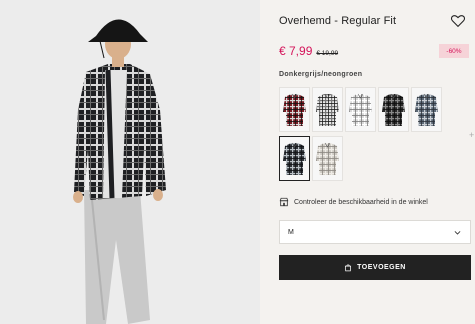 Image resolution: width=475 pixels, height=324 pixels. Describe the element at coordinates (327, 53) in the screenshot. I see `original-price: € 19,99` at that location.